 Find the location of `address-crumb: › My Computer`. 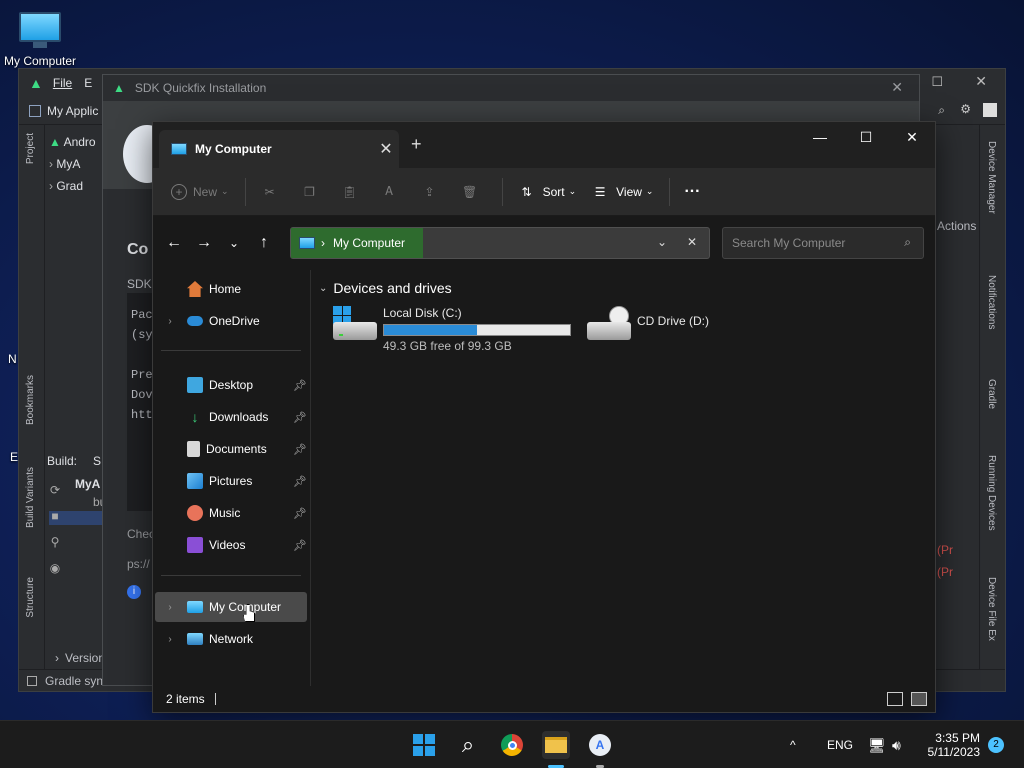

address-crumb: › My Computer is located at coordinates (357, 243).